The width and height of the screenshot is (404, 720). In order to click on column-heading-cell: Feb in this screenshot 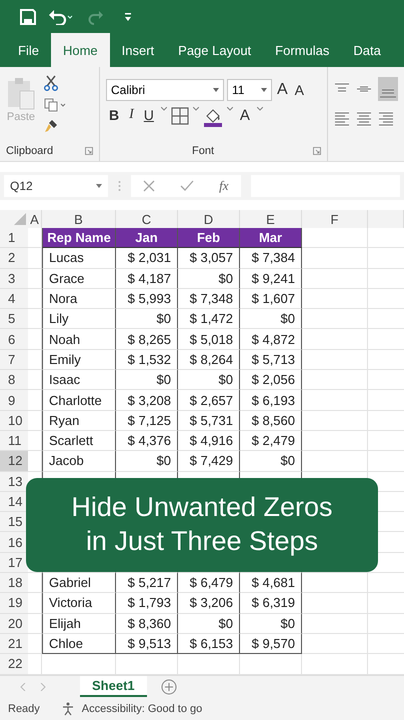, I will do `click(209, 238)`.